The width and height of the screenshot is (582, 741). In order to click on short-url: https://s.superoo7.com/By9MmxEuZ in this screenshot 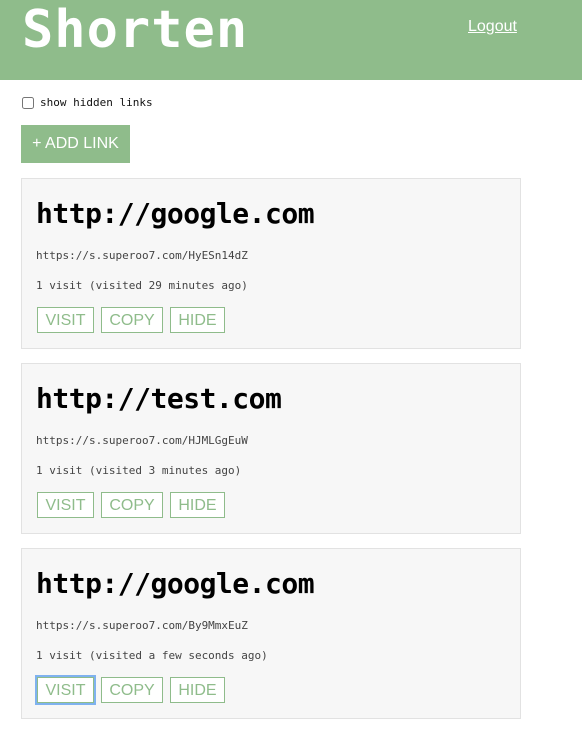, I will do `click(142, 625)`.